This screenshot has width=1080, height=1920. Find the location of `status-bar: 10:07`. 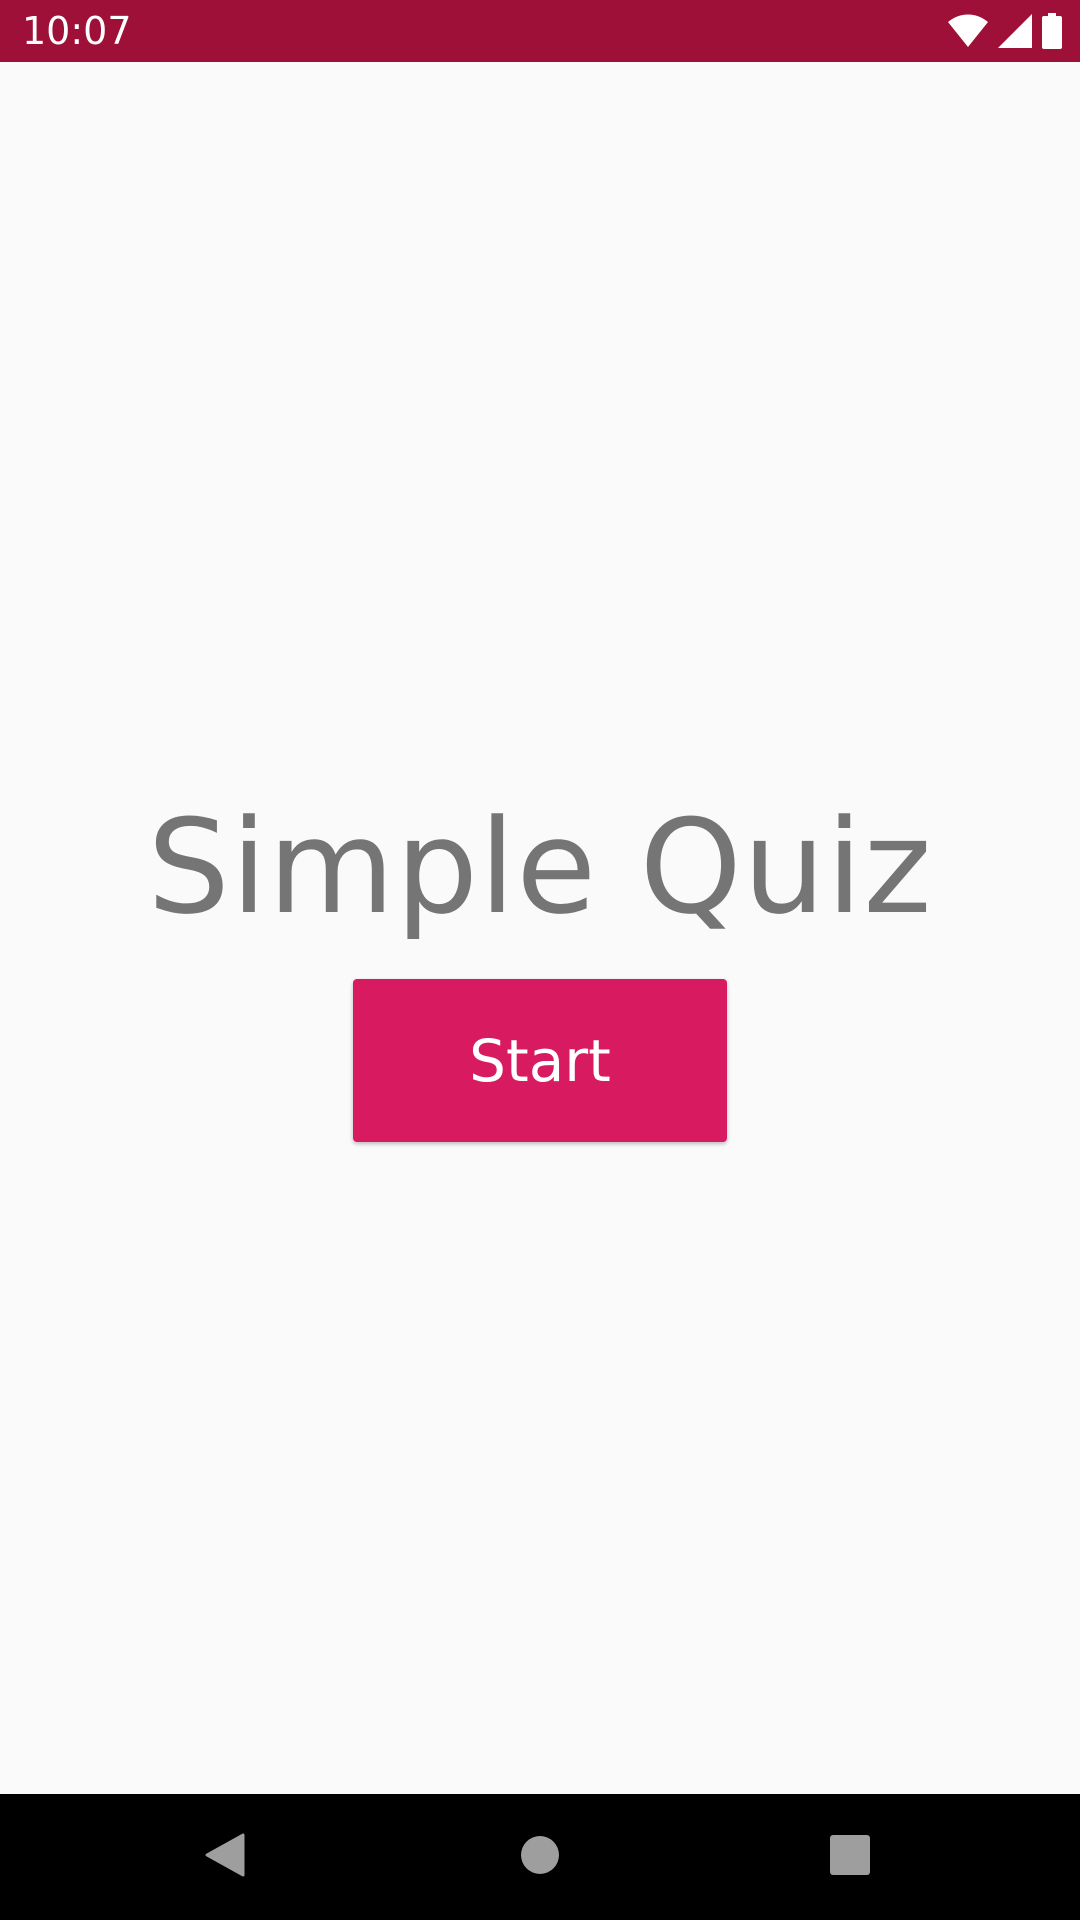

status-bar: 10:07 is located at coordinates (540, 31).